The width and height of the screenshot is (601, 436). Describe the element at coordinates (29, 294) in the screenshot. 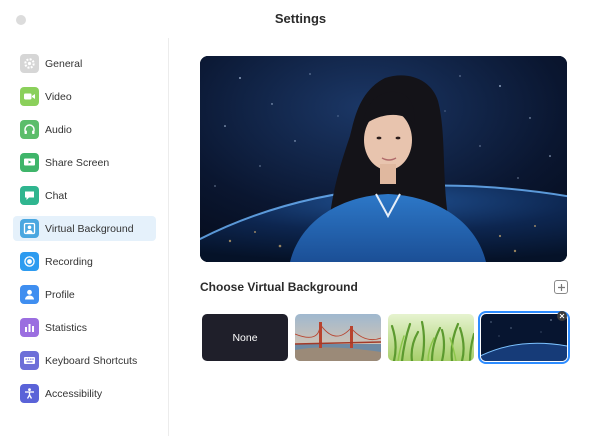

I see `person-icon` at that location.